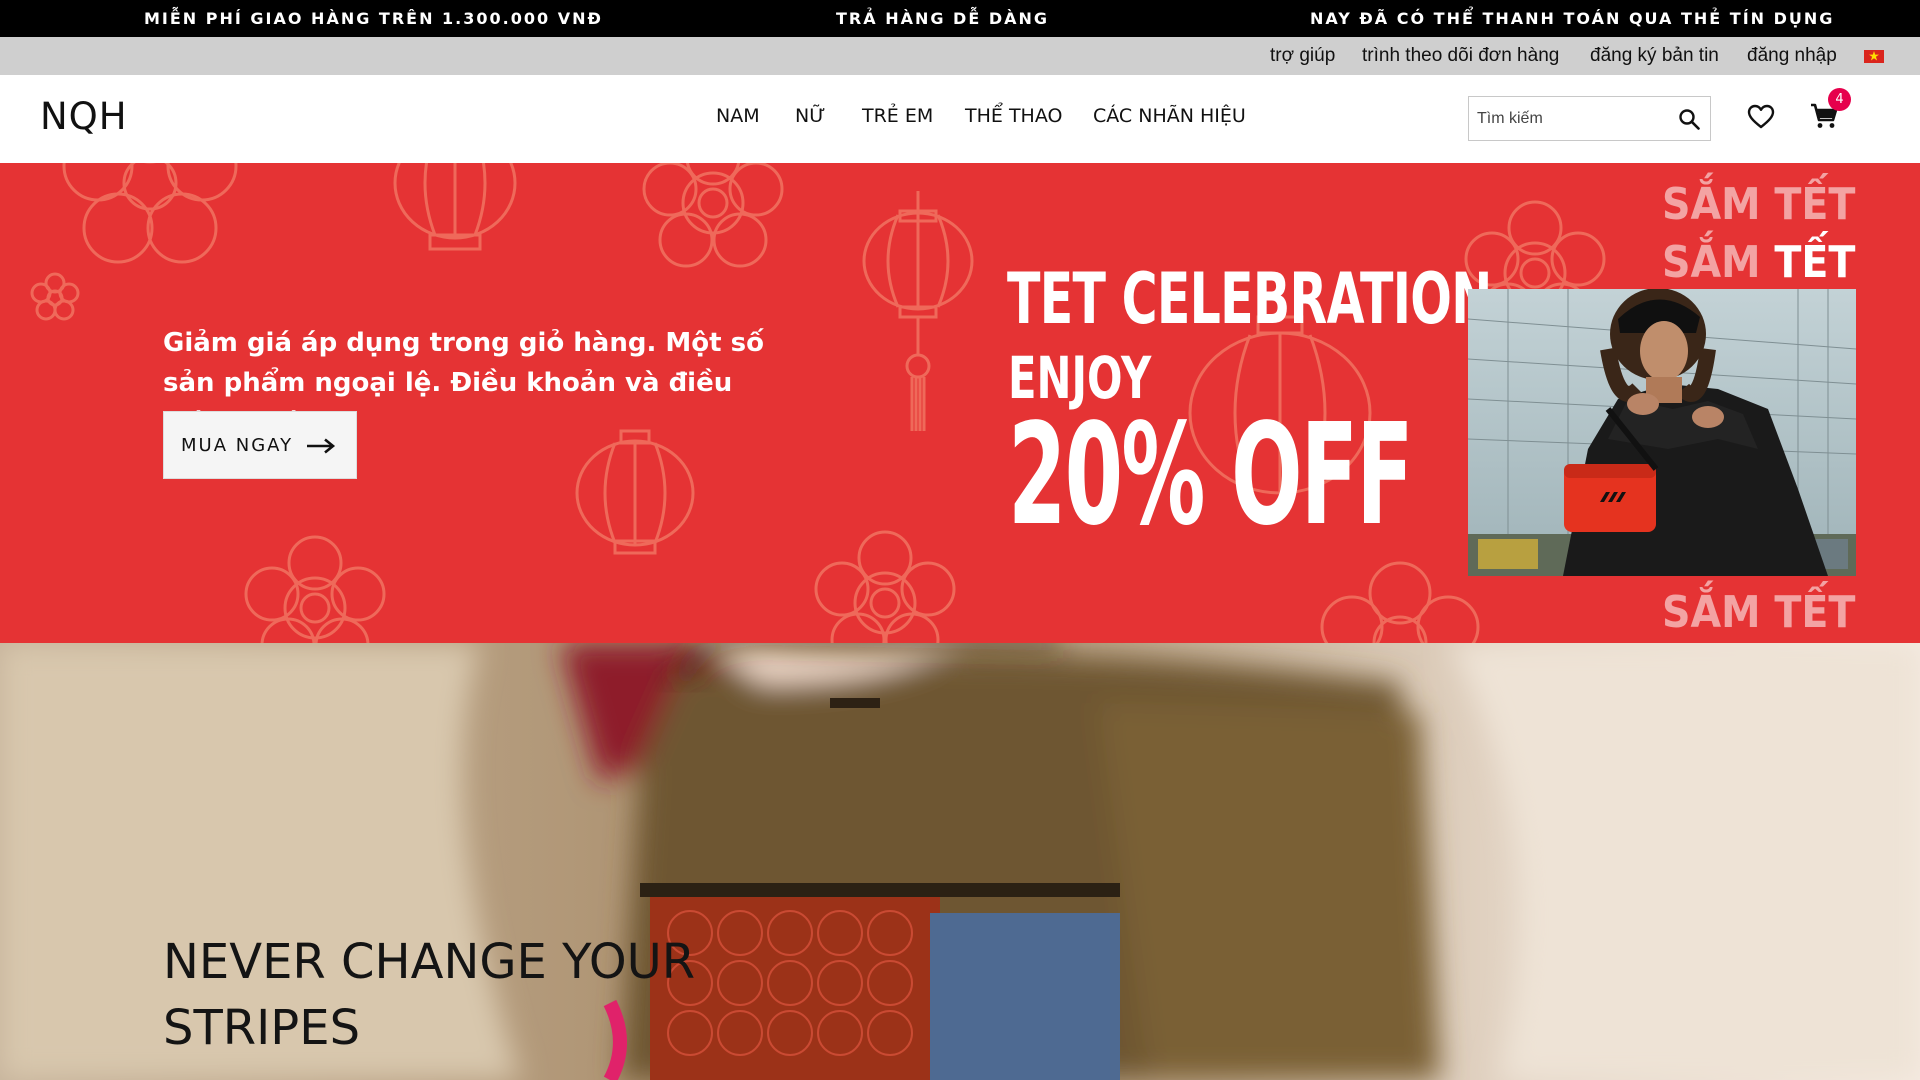 The width and height of the screenshot is (1920, 1080). I want to click on shop-now-button: MUA NGAY, so click(260, 445).